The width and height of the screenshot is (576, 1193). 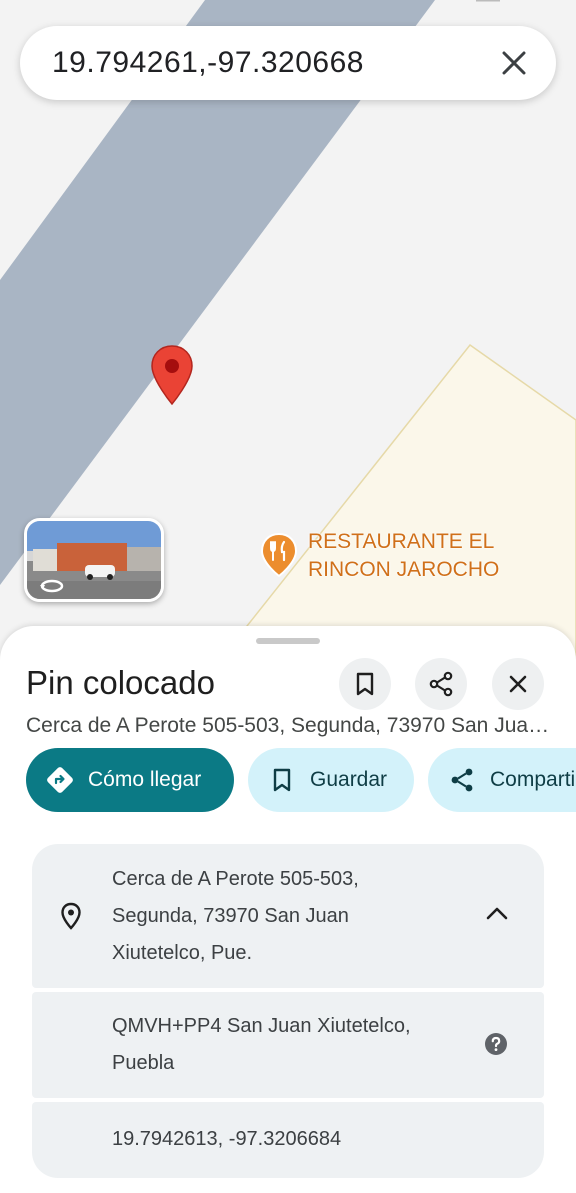 I want to click on coordinates-text: 19.7942613, -97.3206684, so click(x=227, y=1139).